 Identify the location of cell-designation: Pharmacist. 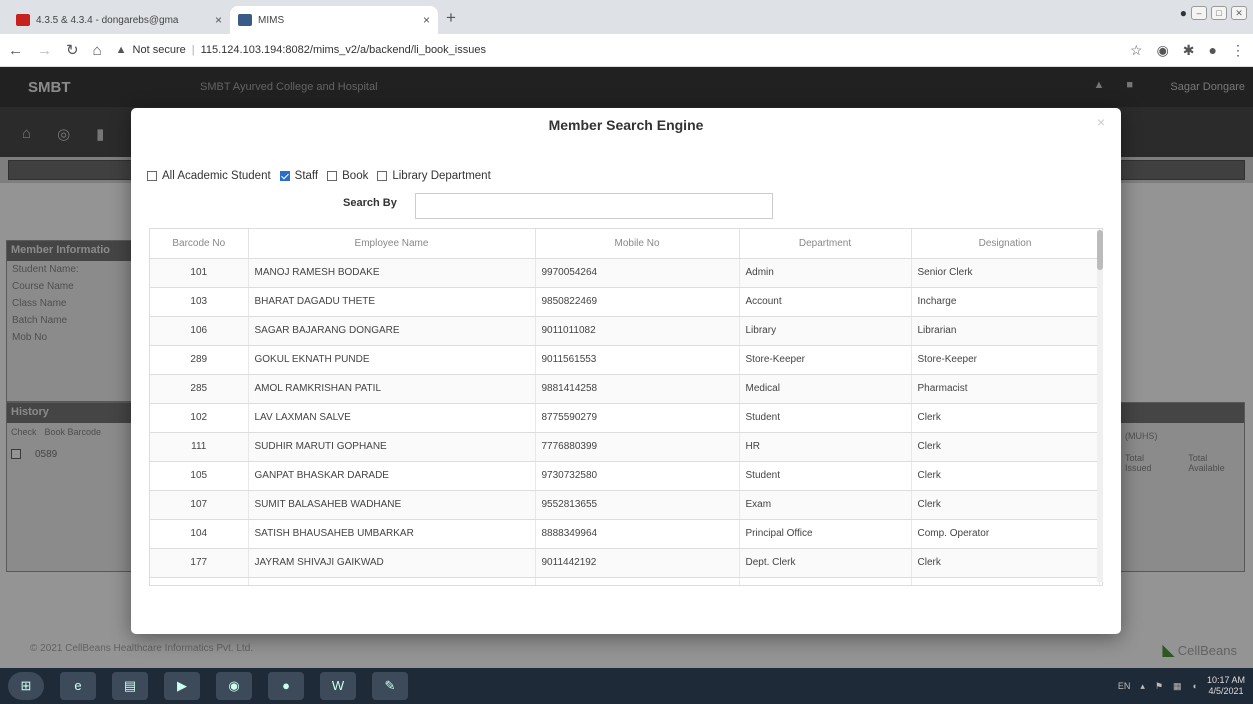
(1005, 389).